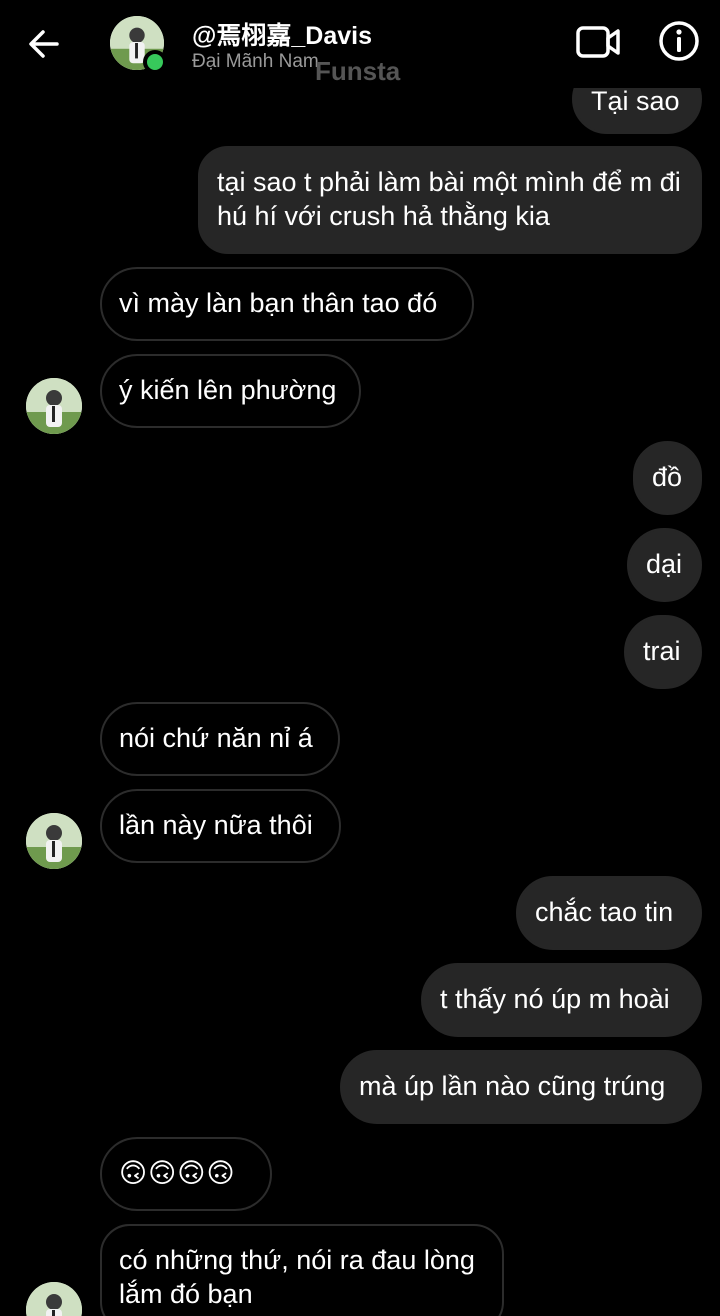  What do you see at coordinates (282, 34) in the screenshot?
I see `contact-username: @焉栩嘉_Davis` at bounding box center [282, 34].